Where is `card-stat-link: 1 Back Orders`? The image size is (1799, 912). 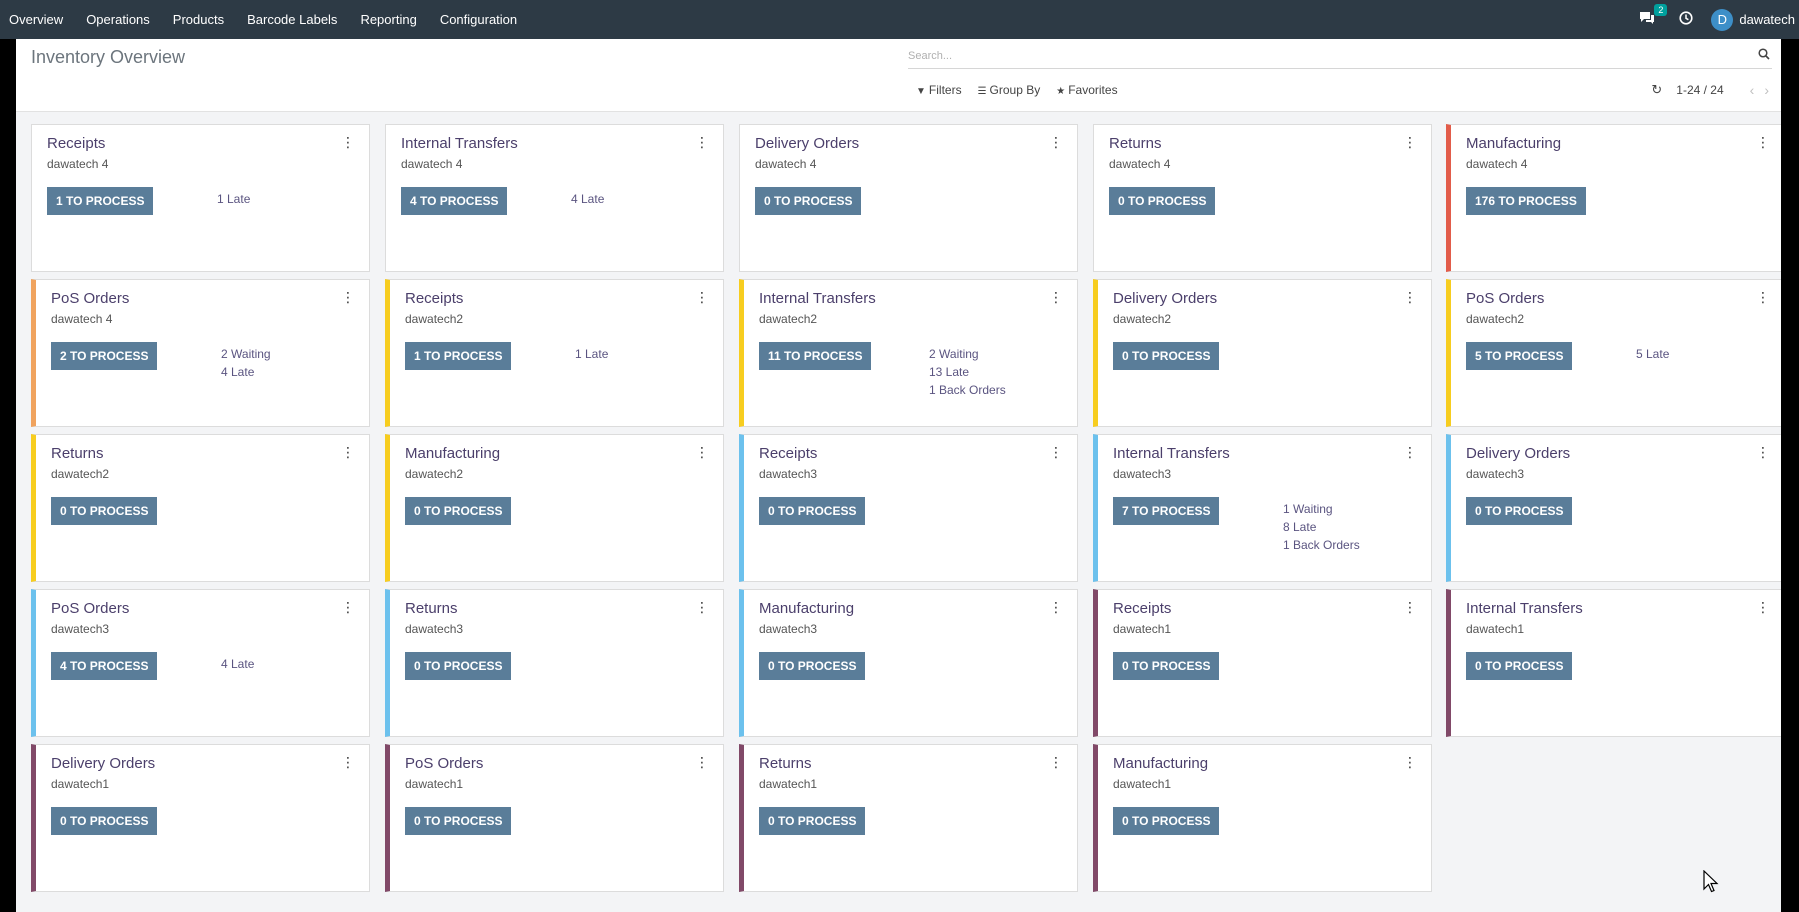 card-stat-link: 1 Back Orders is located at coordinates (967, 390).